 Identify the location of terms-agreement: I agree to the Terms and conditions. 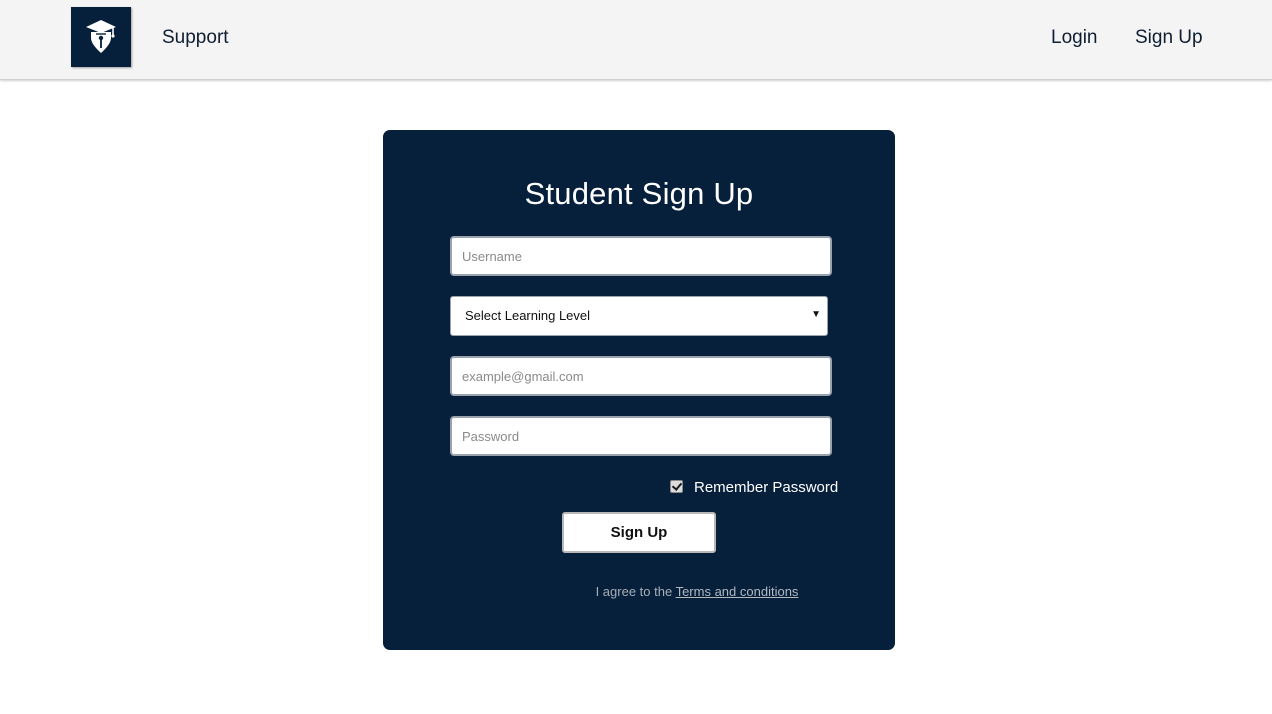
(697, 591).